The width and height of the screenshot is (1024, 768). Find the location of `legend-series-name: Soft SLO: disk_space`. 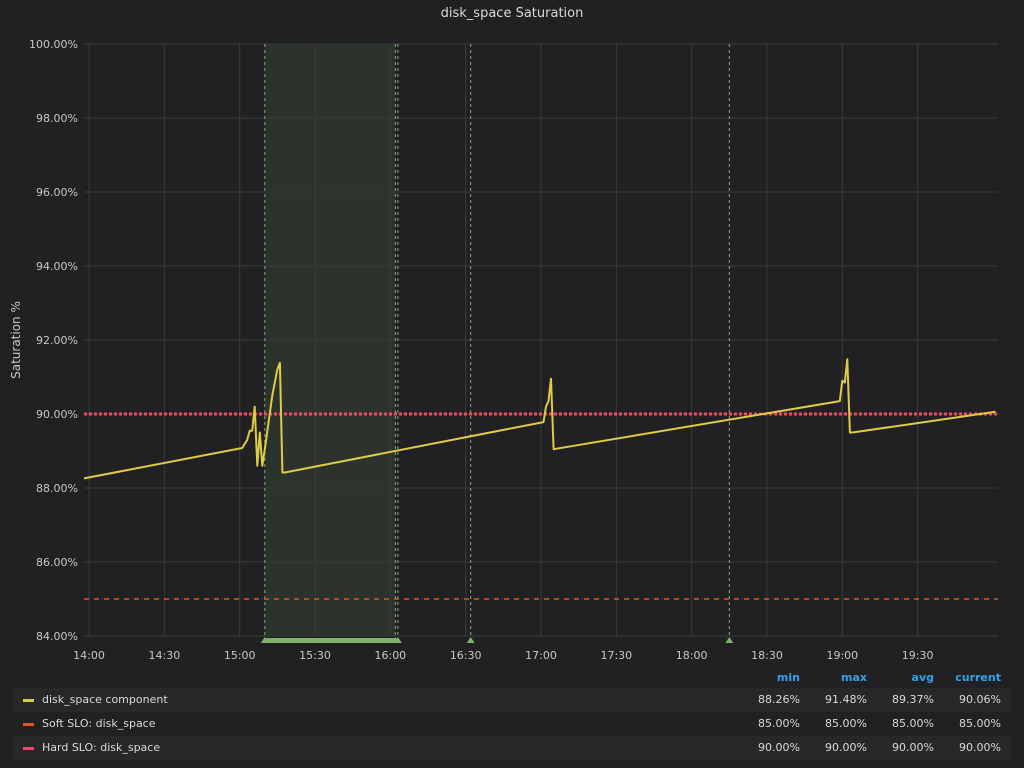

legend-series-name: Soft SLO: disk_space is located at coordinates (99, 723).